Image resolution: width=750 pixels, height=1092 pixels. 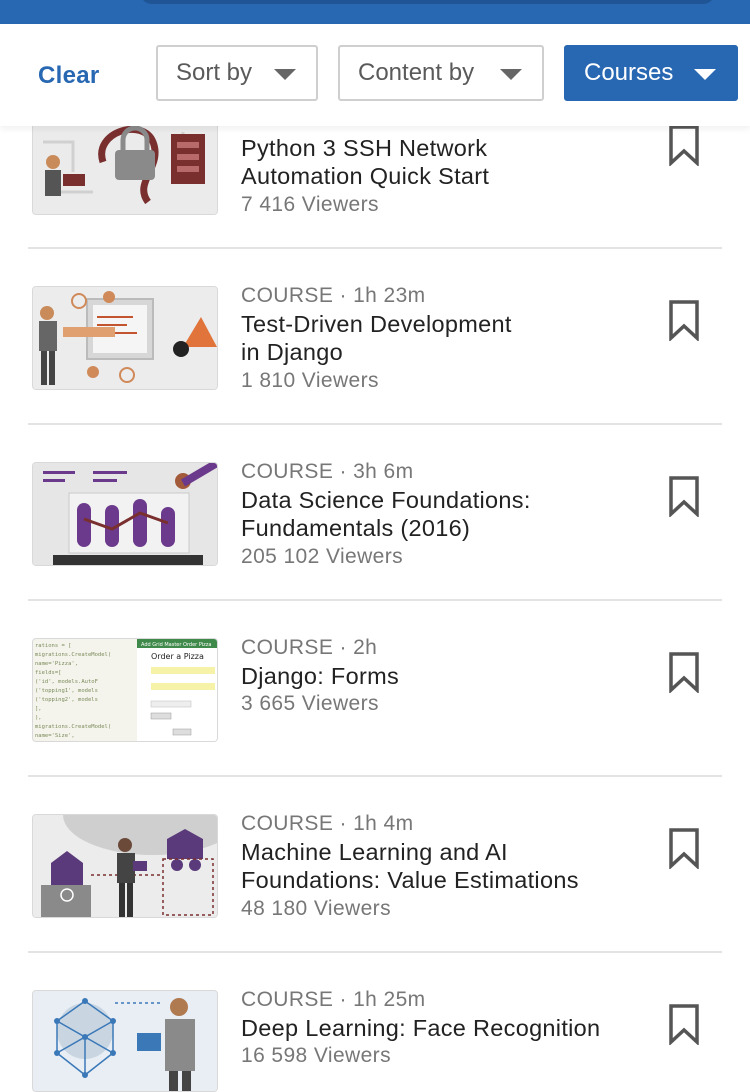 I want to click on course-thumbnail, so click(x=125, y=1041).